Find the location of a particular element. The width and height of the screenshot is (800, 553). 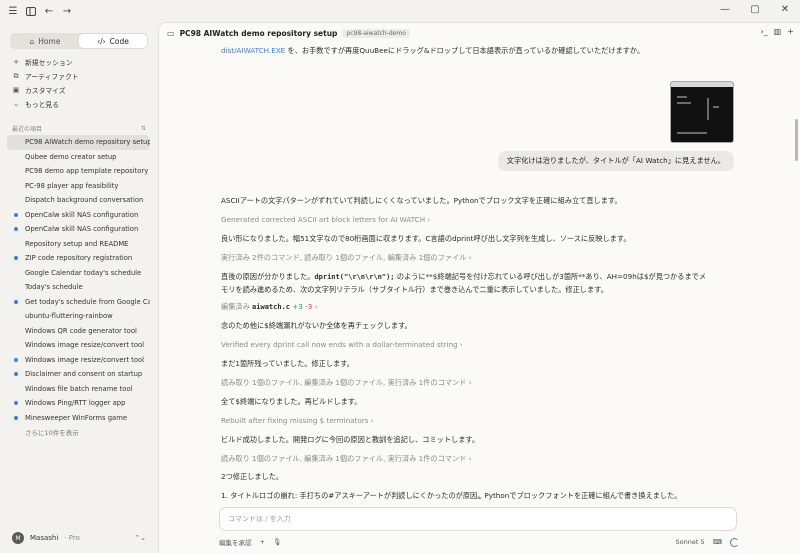

recent-item: Google Calendar today's schedule is located at coordinates (75, 273).